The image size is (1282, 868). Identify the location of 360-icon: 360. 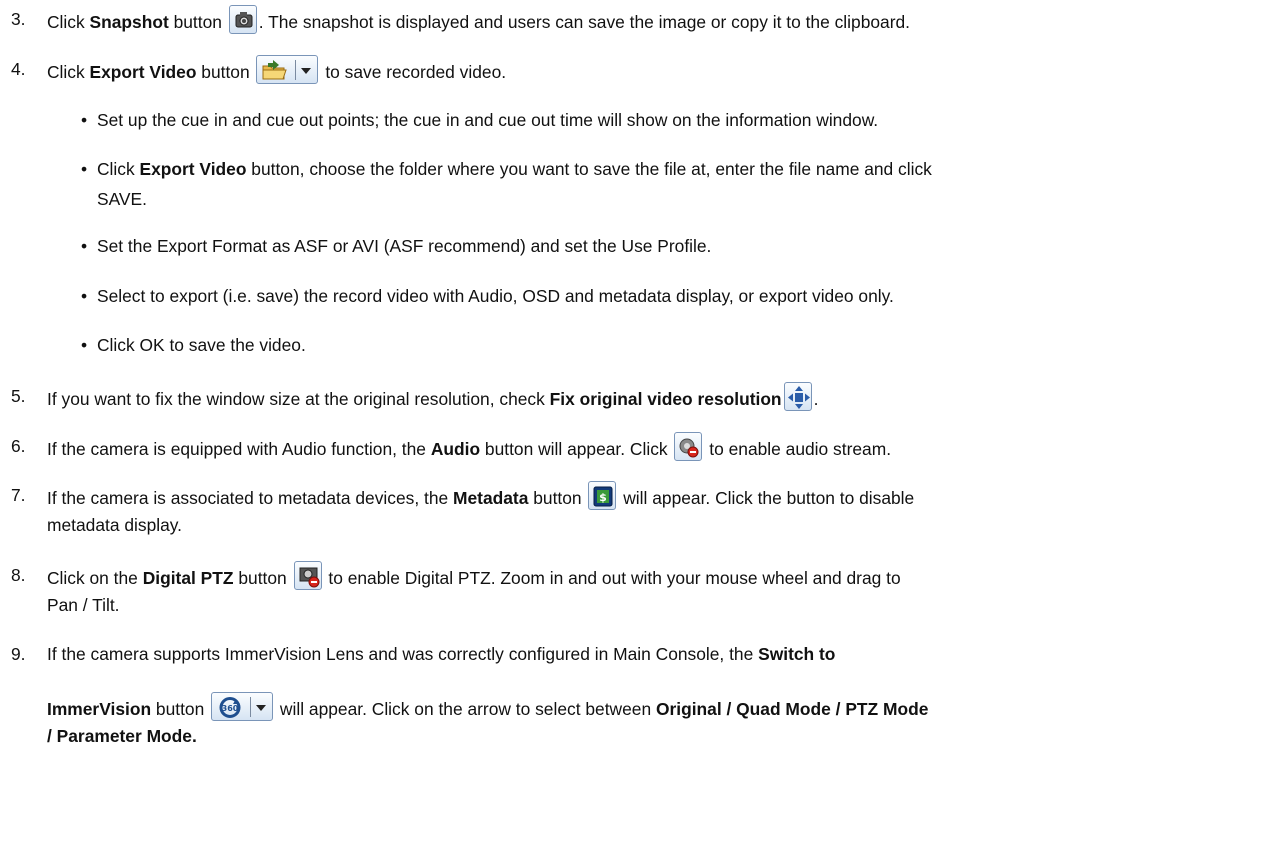
(243, 707).